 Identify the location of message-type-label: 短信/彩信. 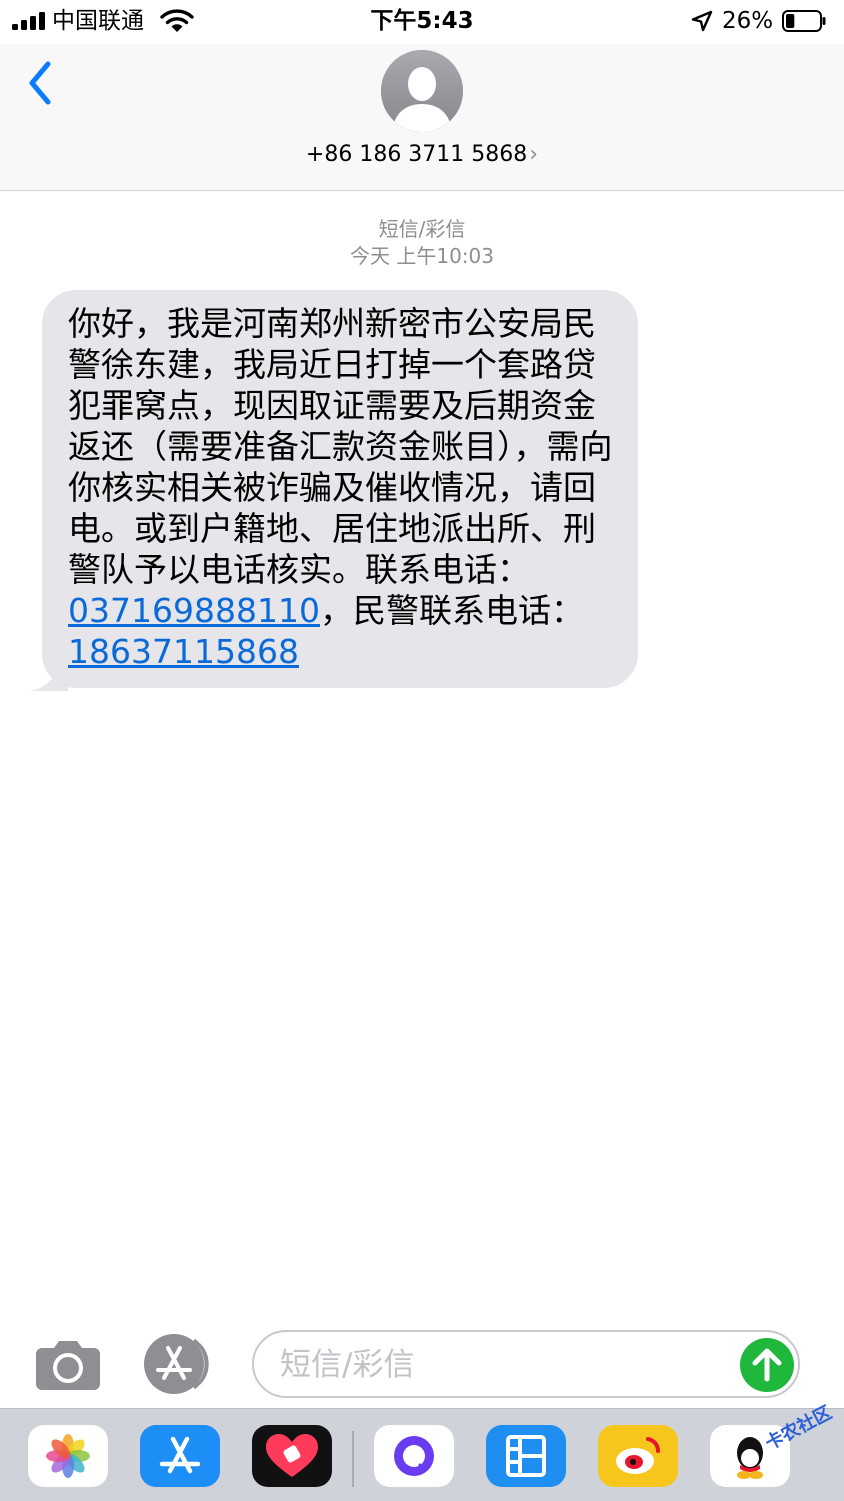
(422, 229).